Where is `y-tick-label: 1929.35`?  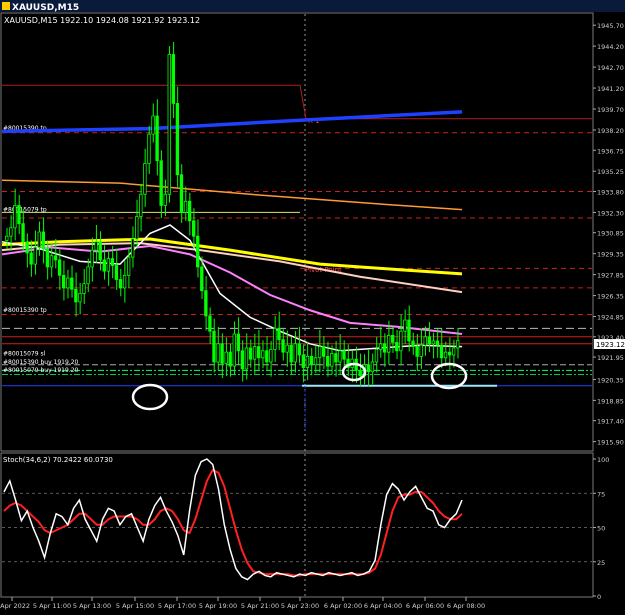 y-tick-label: 1929.35 is located at coordinates (610, 255).